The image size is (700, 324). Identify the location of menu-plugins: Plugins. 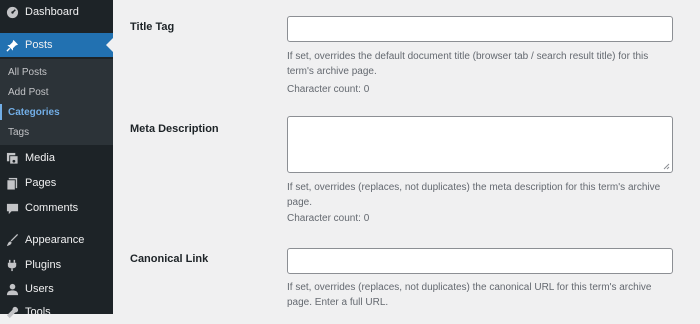
(56, 265).